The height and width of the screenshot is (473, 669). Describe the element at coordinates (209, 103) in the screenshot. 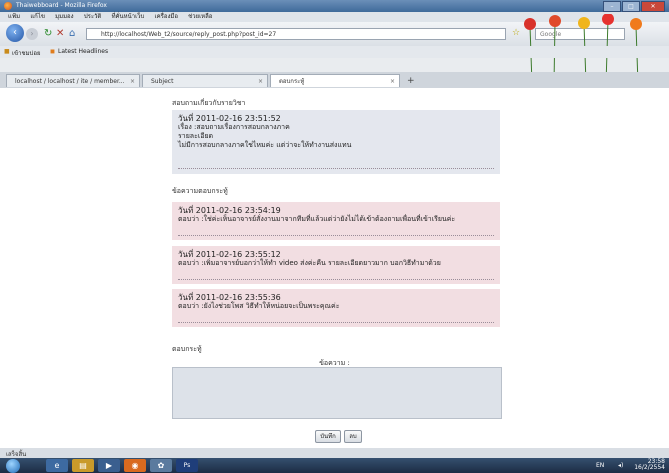

I see `question-heading: สอบถามเกี่ยวกับรายวิชา` at that location.